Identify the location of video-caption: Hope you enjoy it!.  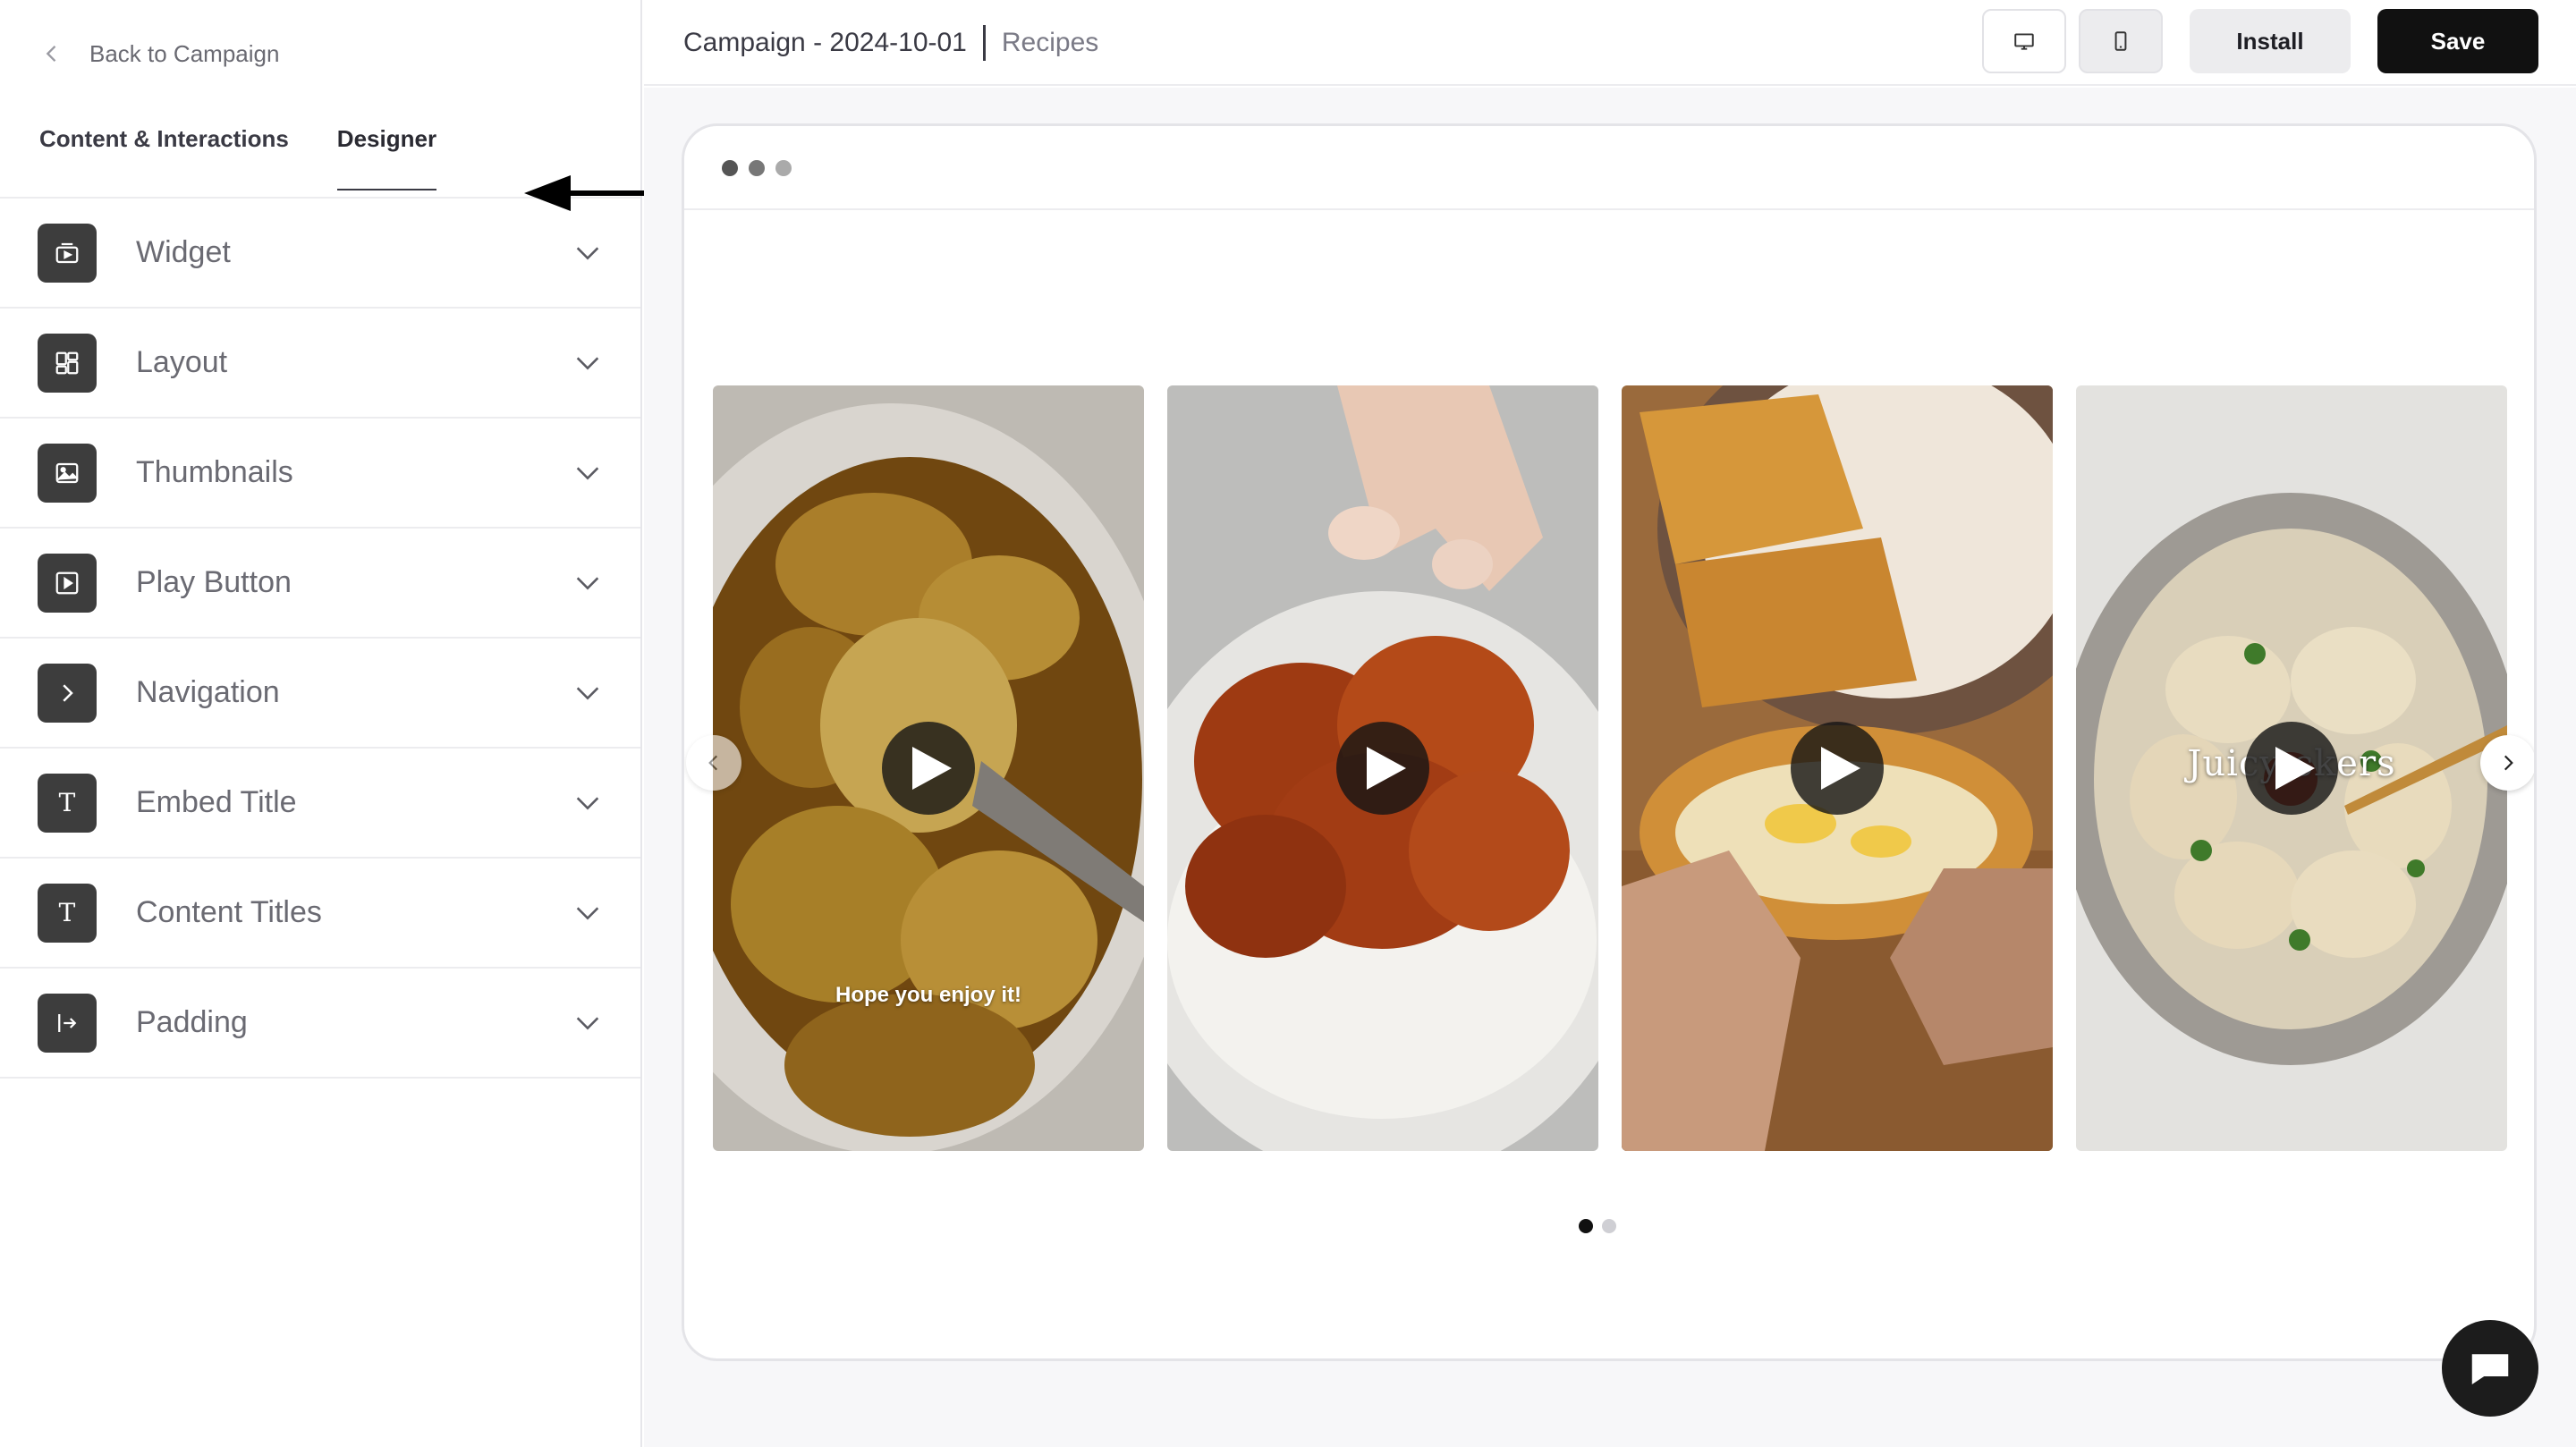
(928, 995).